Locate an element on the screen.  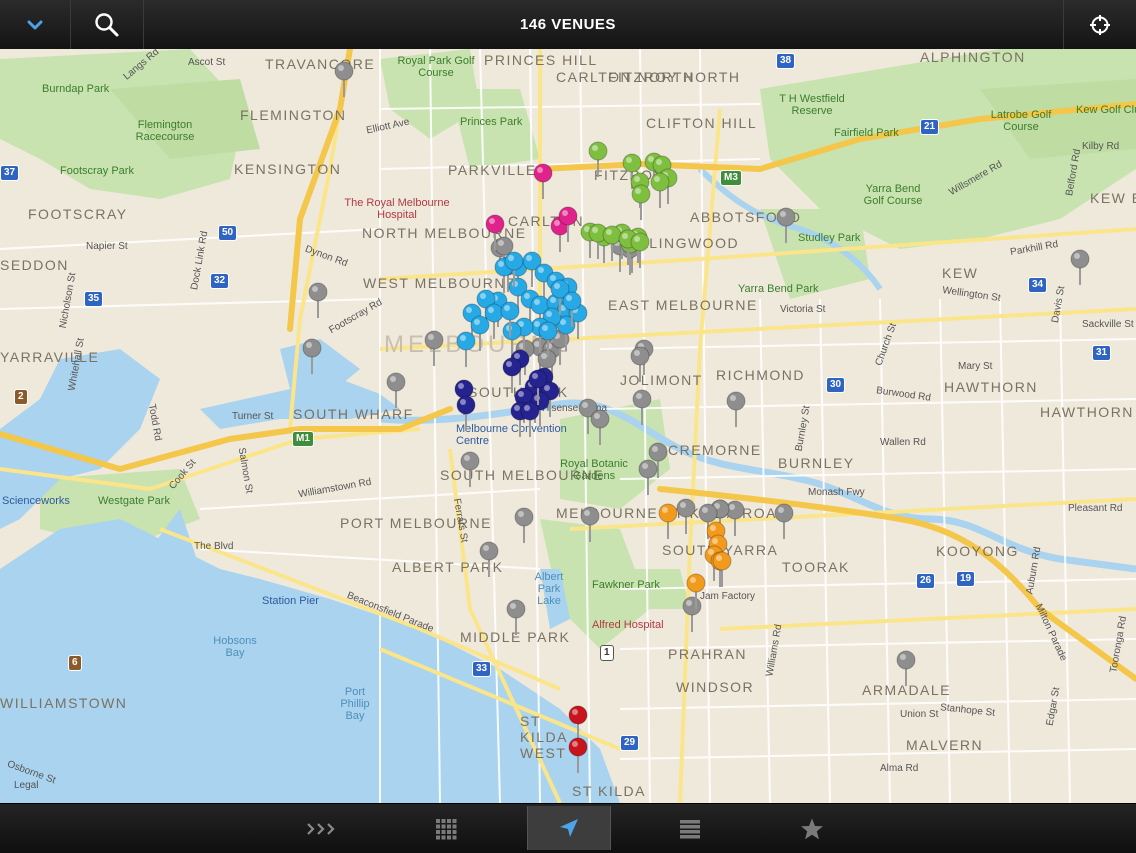
top-navigation-bar: 146 VENUES is located at coordinates (568, 25).